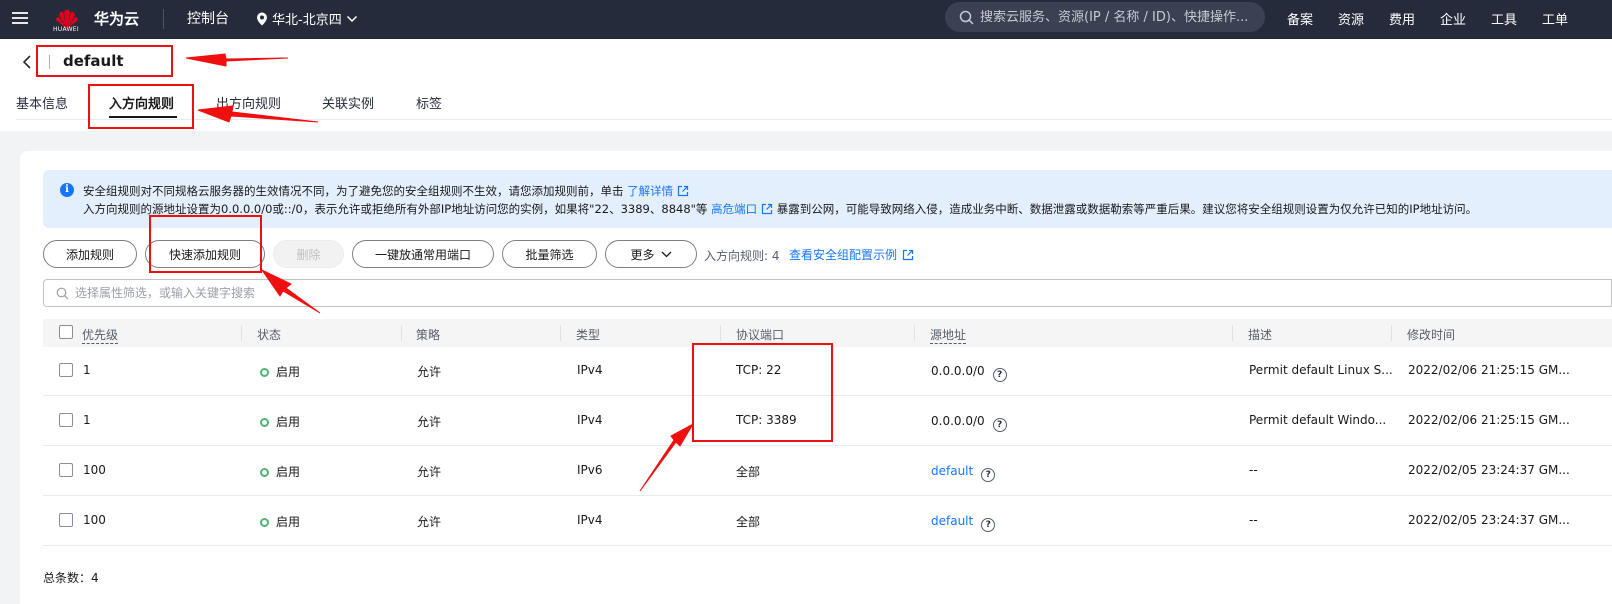 The height and width of the screenshot is (604, 1612). I want to click on cell-protocol-port: TCP: 3389, so click(766, 420).